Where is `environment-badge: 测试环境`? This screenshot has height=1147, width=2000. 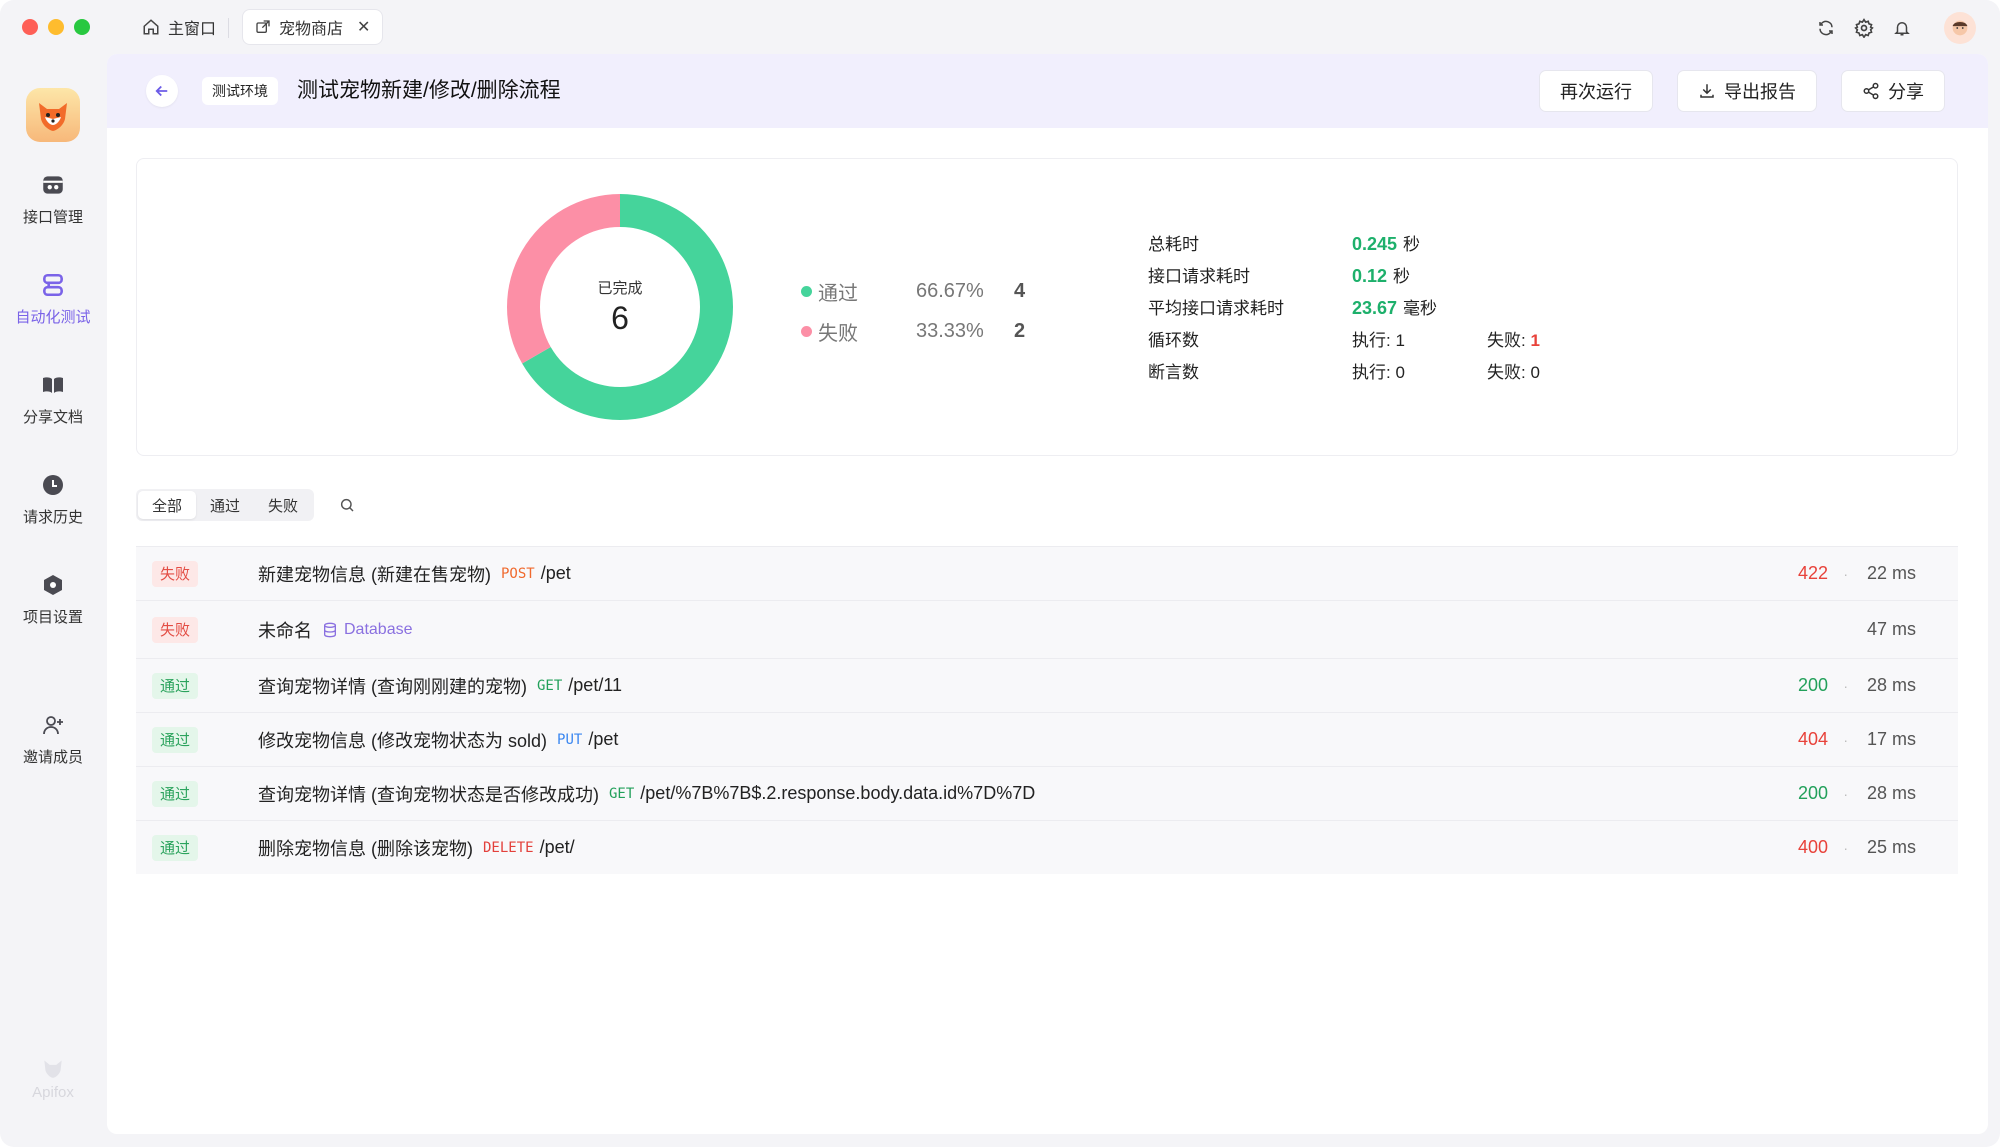 environment-badge: 测试环境 is located at coordinates (240, 91).